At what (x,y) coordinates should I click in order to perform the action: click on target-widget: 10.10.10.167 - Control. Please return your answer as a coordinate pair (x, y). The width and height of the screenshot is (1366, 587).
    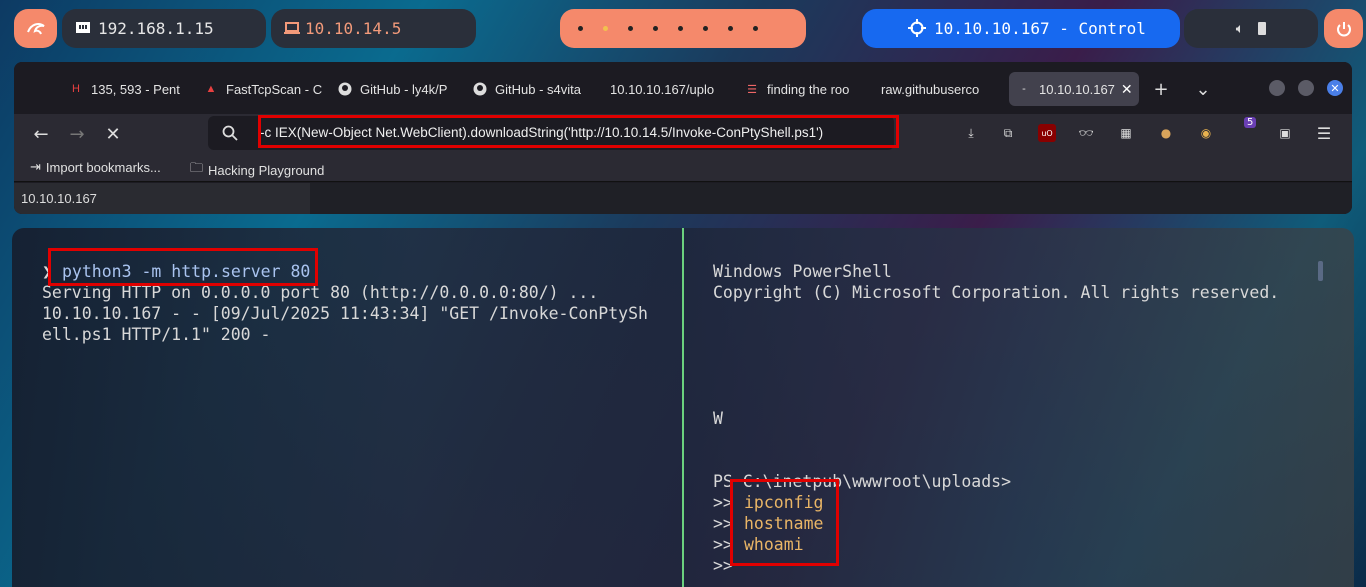
    Looking at the image, I should click on (1021, 28).